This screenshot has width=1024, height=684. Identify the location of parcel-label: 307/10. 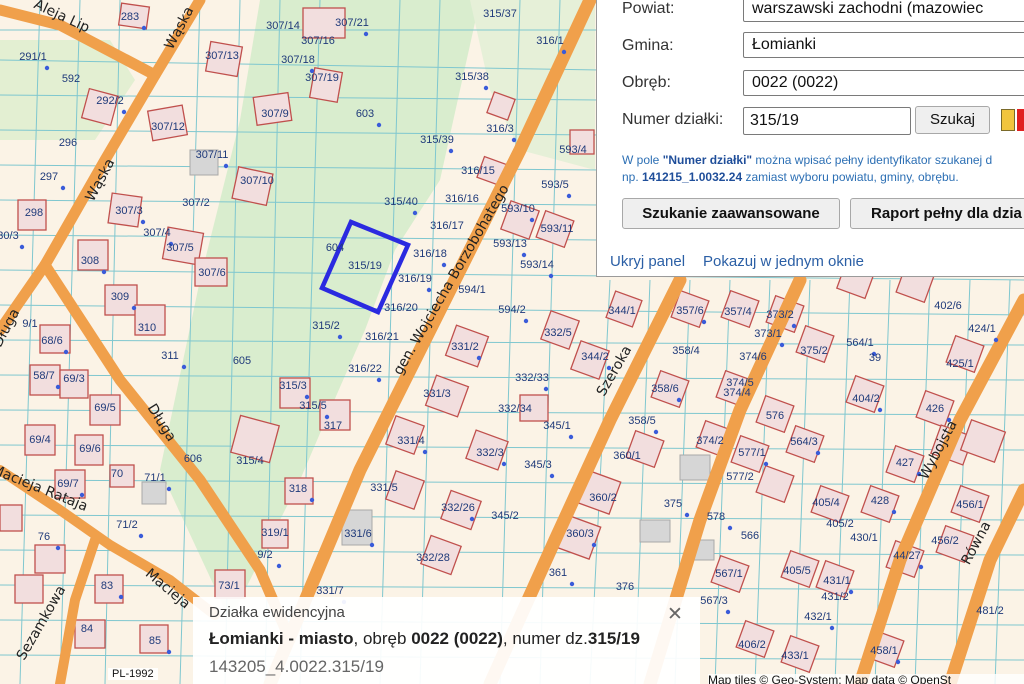
(257, 181).